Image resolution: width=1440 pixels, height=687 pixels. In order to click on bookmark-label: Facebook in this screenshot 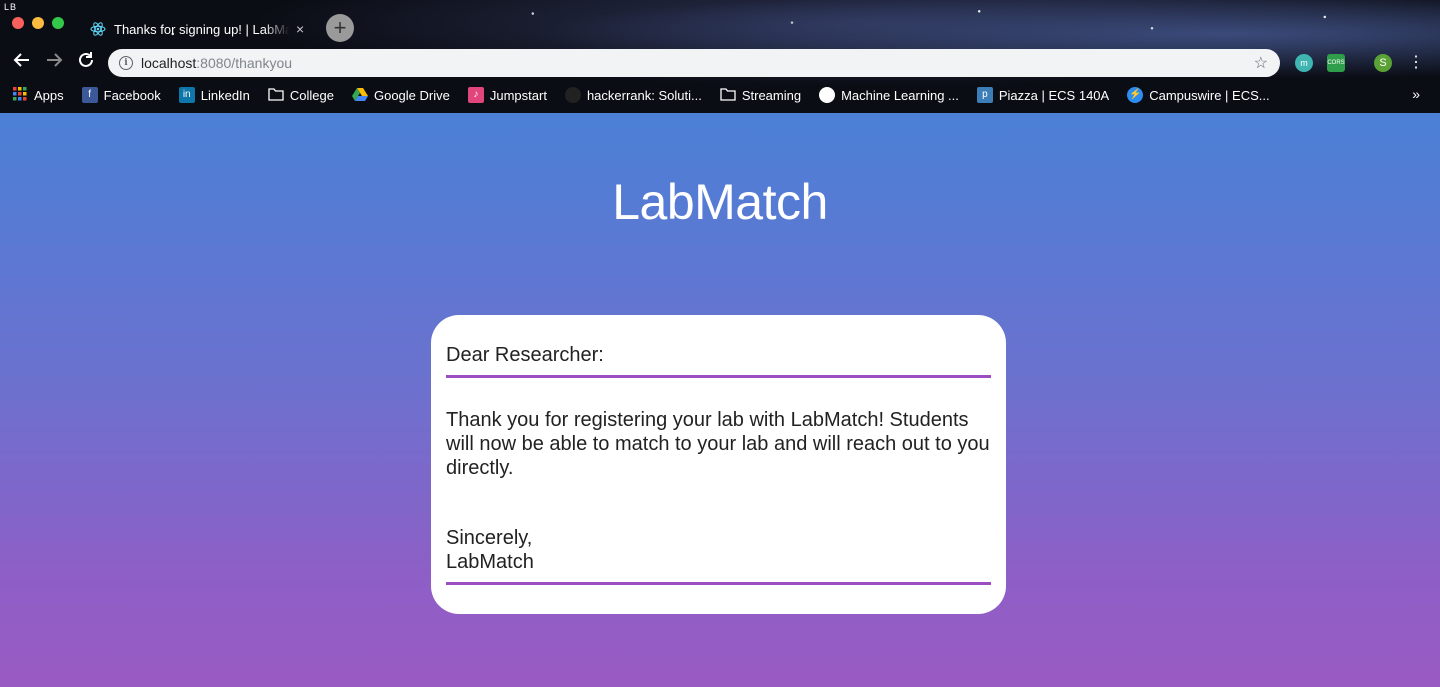, I will do `click(132, 95)`.